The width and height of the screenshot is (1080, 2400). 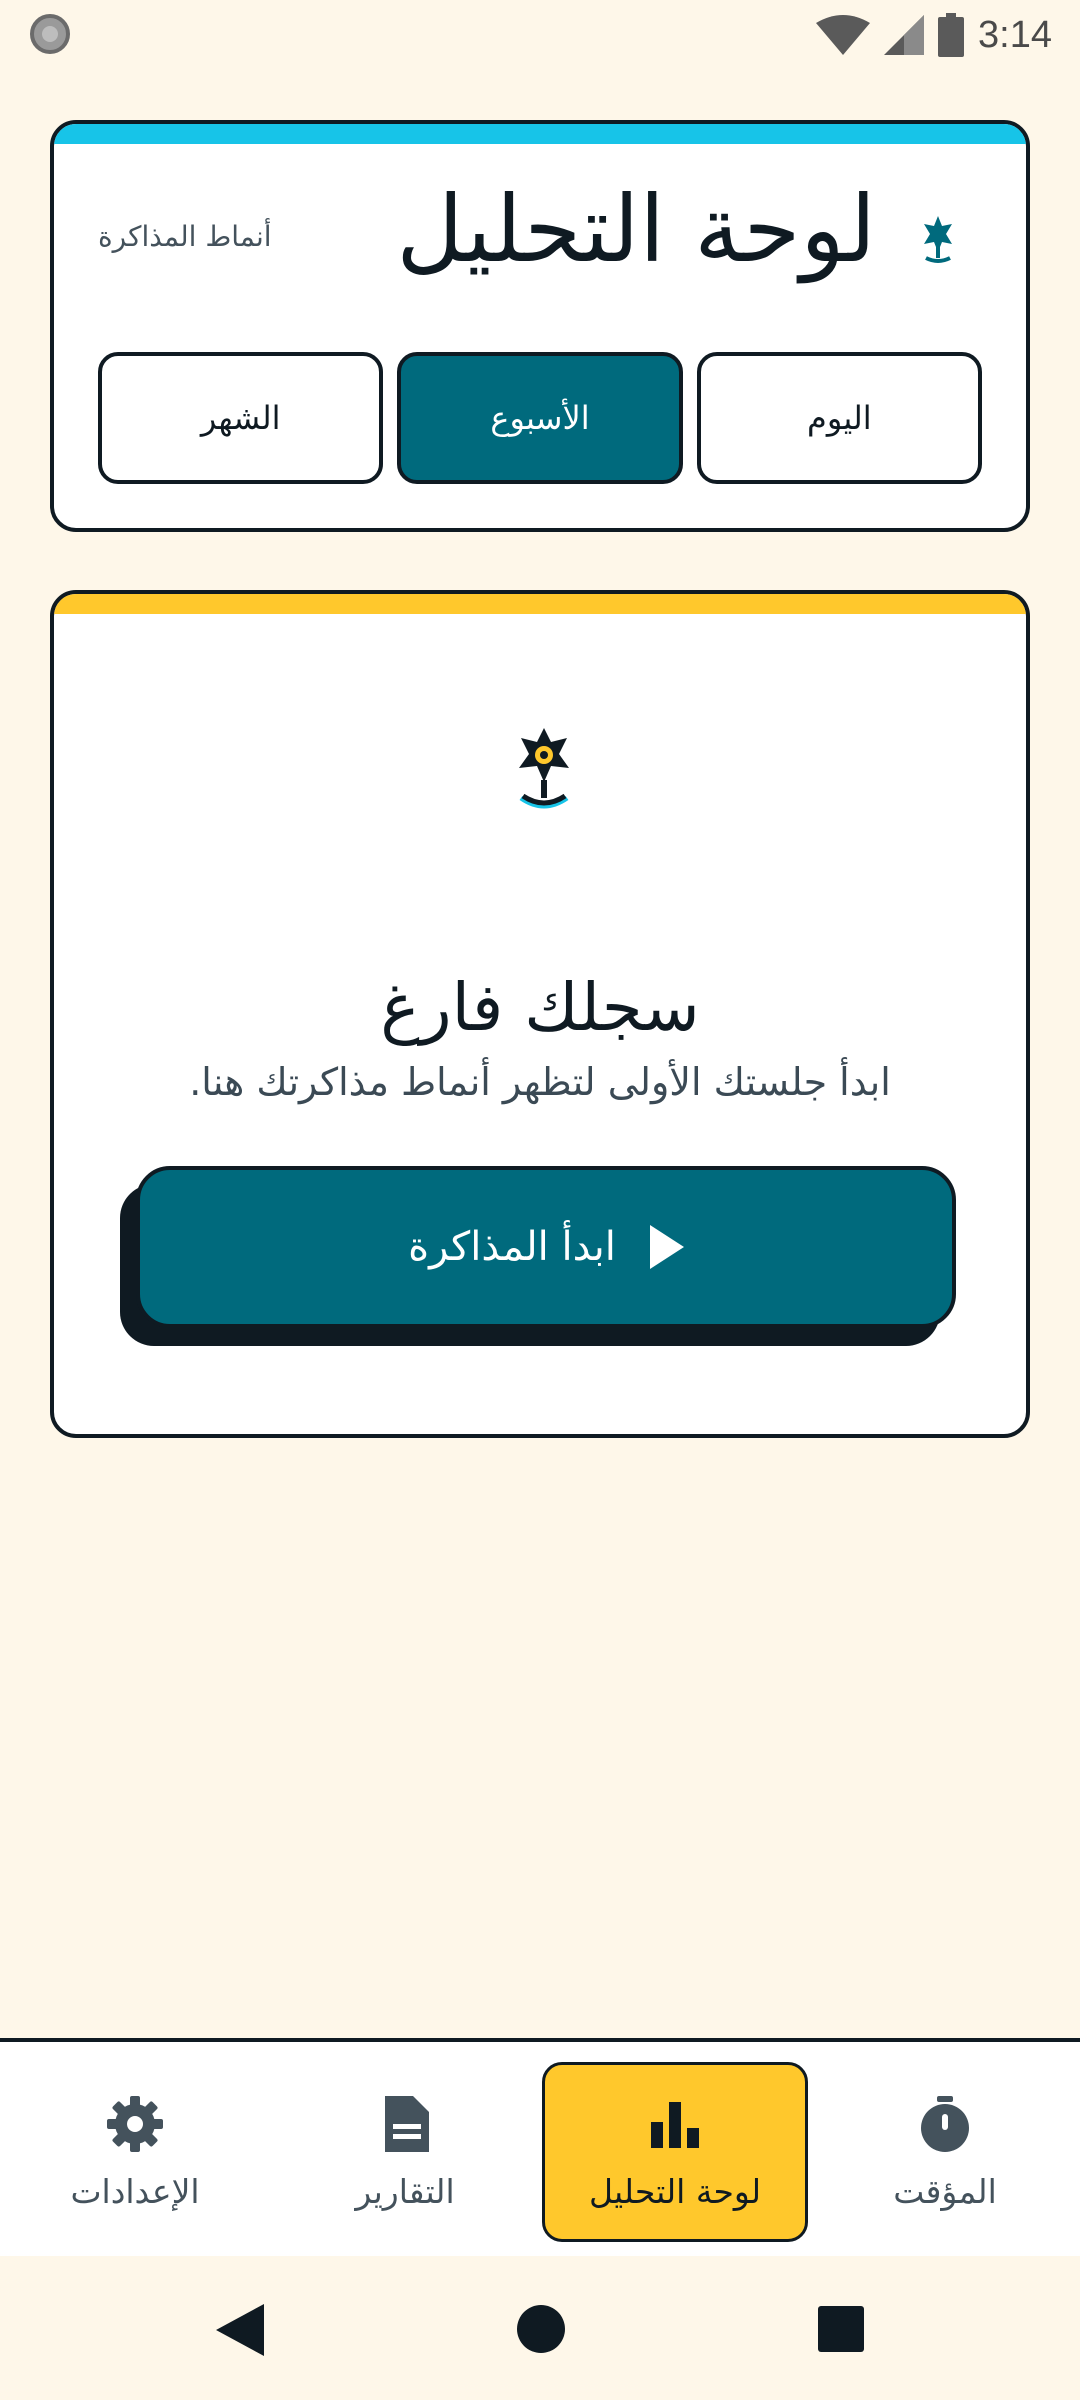 I want to click on nav-label: التقارير, so click(x=405, y=2191).